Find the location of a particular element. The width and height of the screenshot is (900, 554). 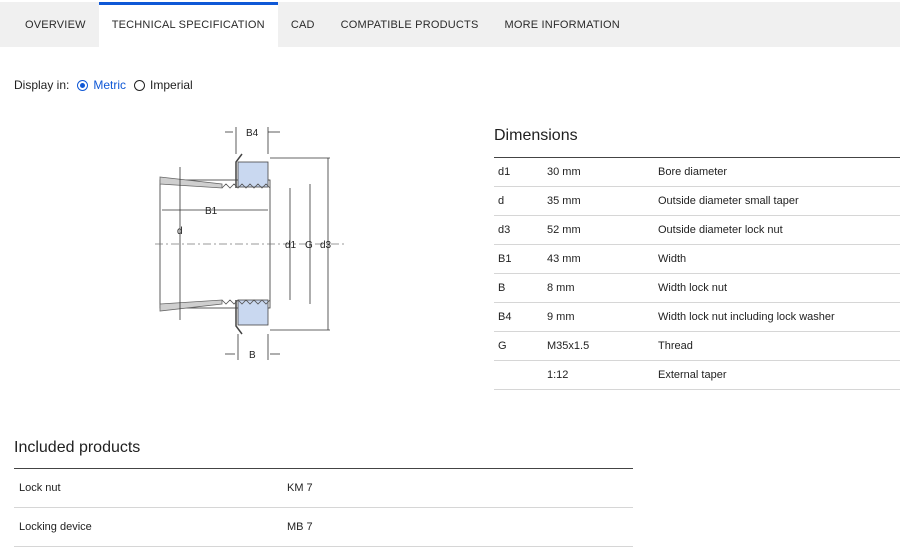

unit-selector: Display in: Metric Imperial is located at coordinates (107, 85).